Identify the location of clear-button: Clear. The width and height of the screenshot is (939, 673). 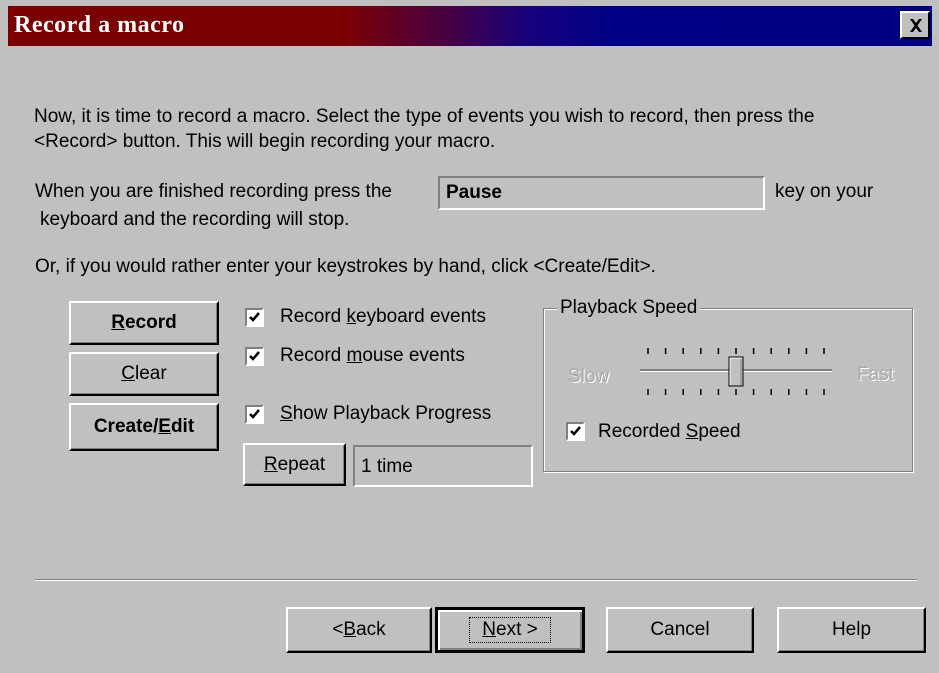
(144, 374).